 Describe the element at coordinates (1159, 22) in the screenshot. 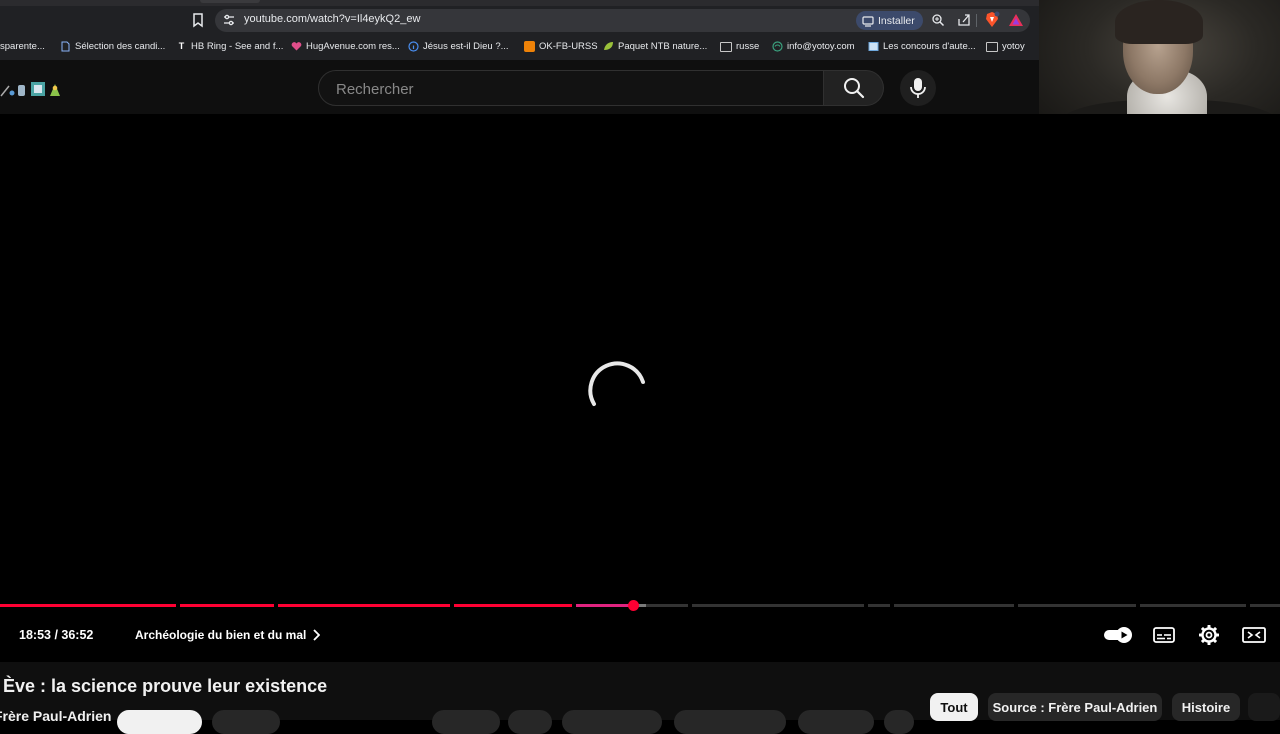

I see `webcam-person-hair` at that location.